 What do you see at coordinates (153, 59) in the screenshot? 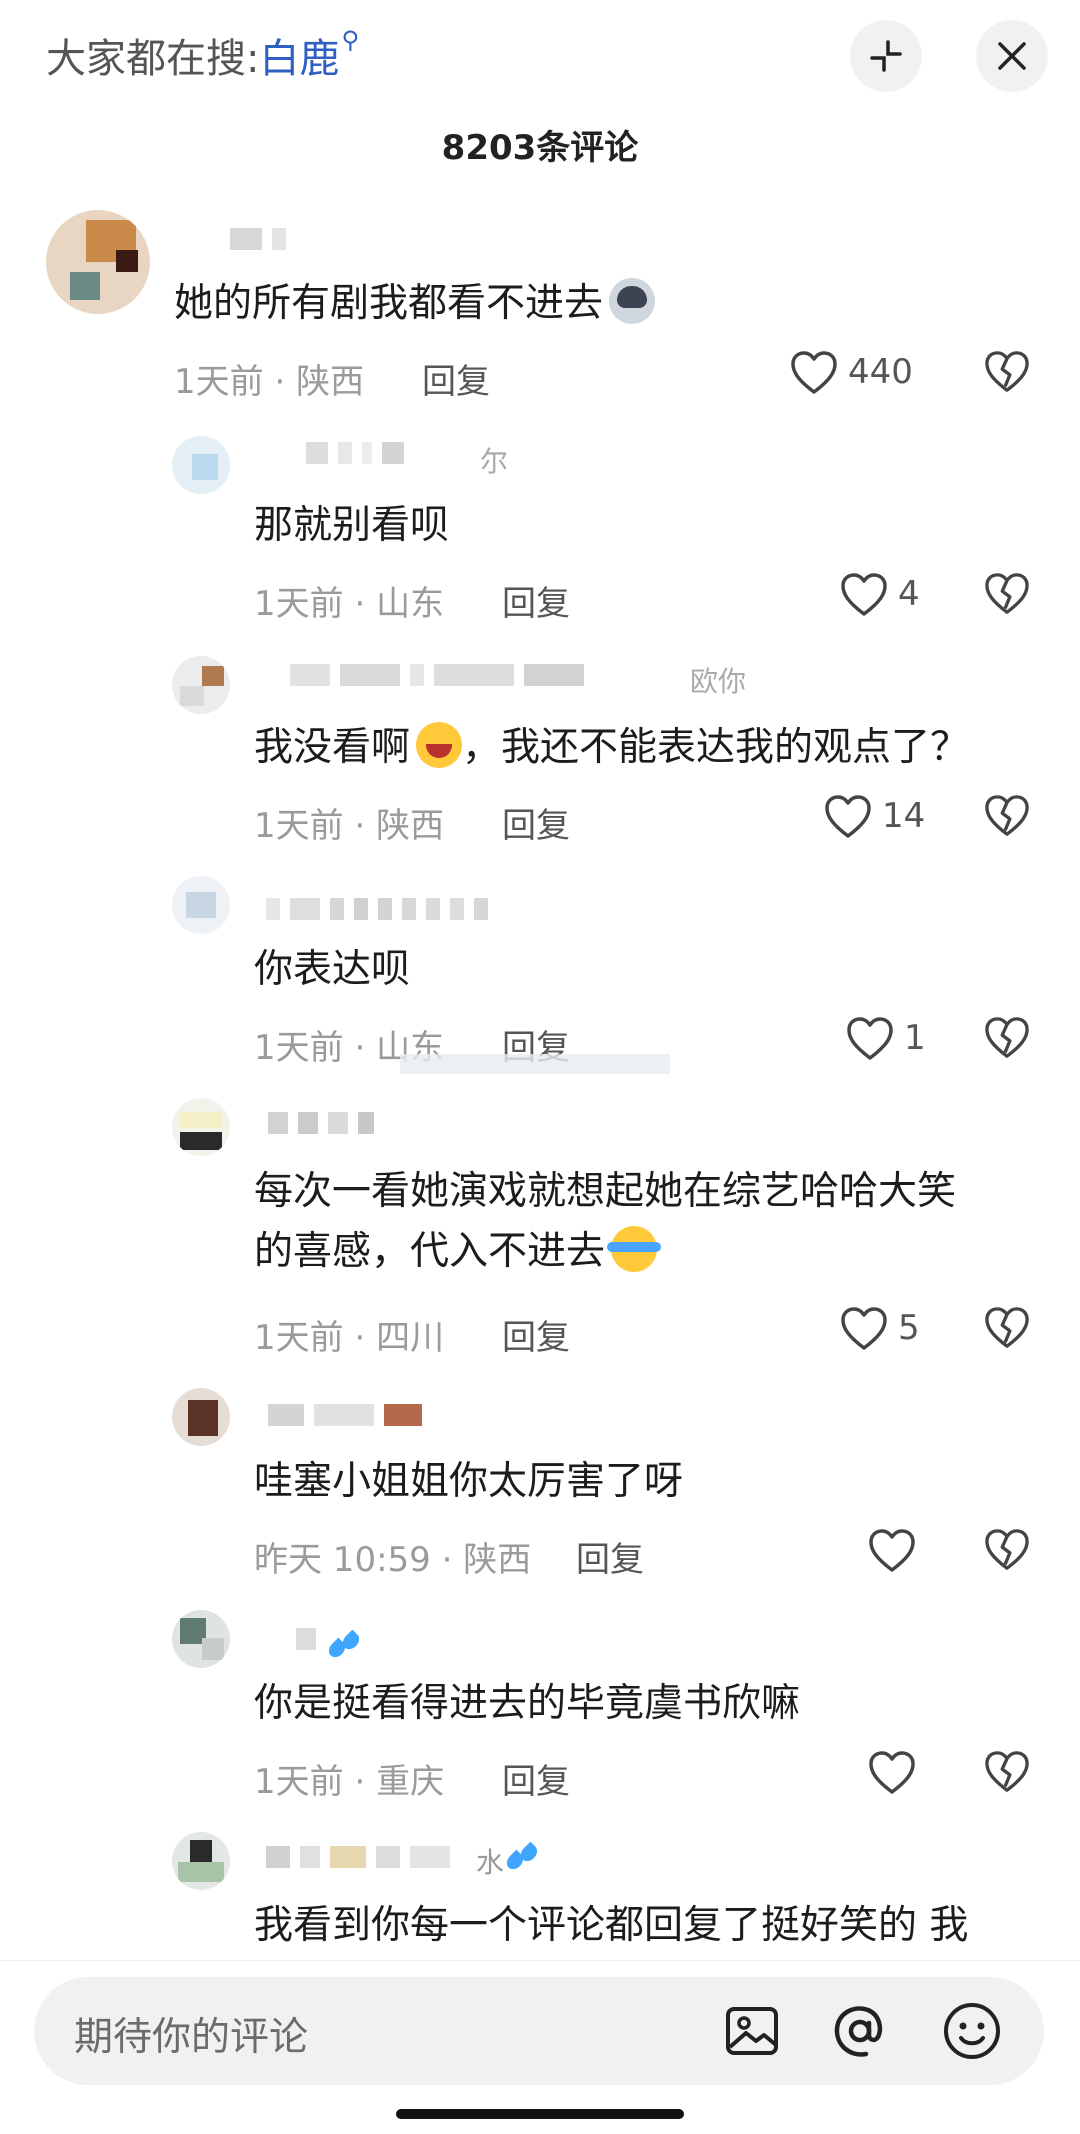
I see `hot-search-prefix: 大家都在搜:` at bounding box center [153, 59].